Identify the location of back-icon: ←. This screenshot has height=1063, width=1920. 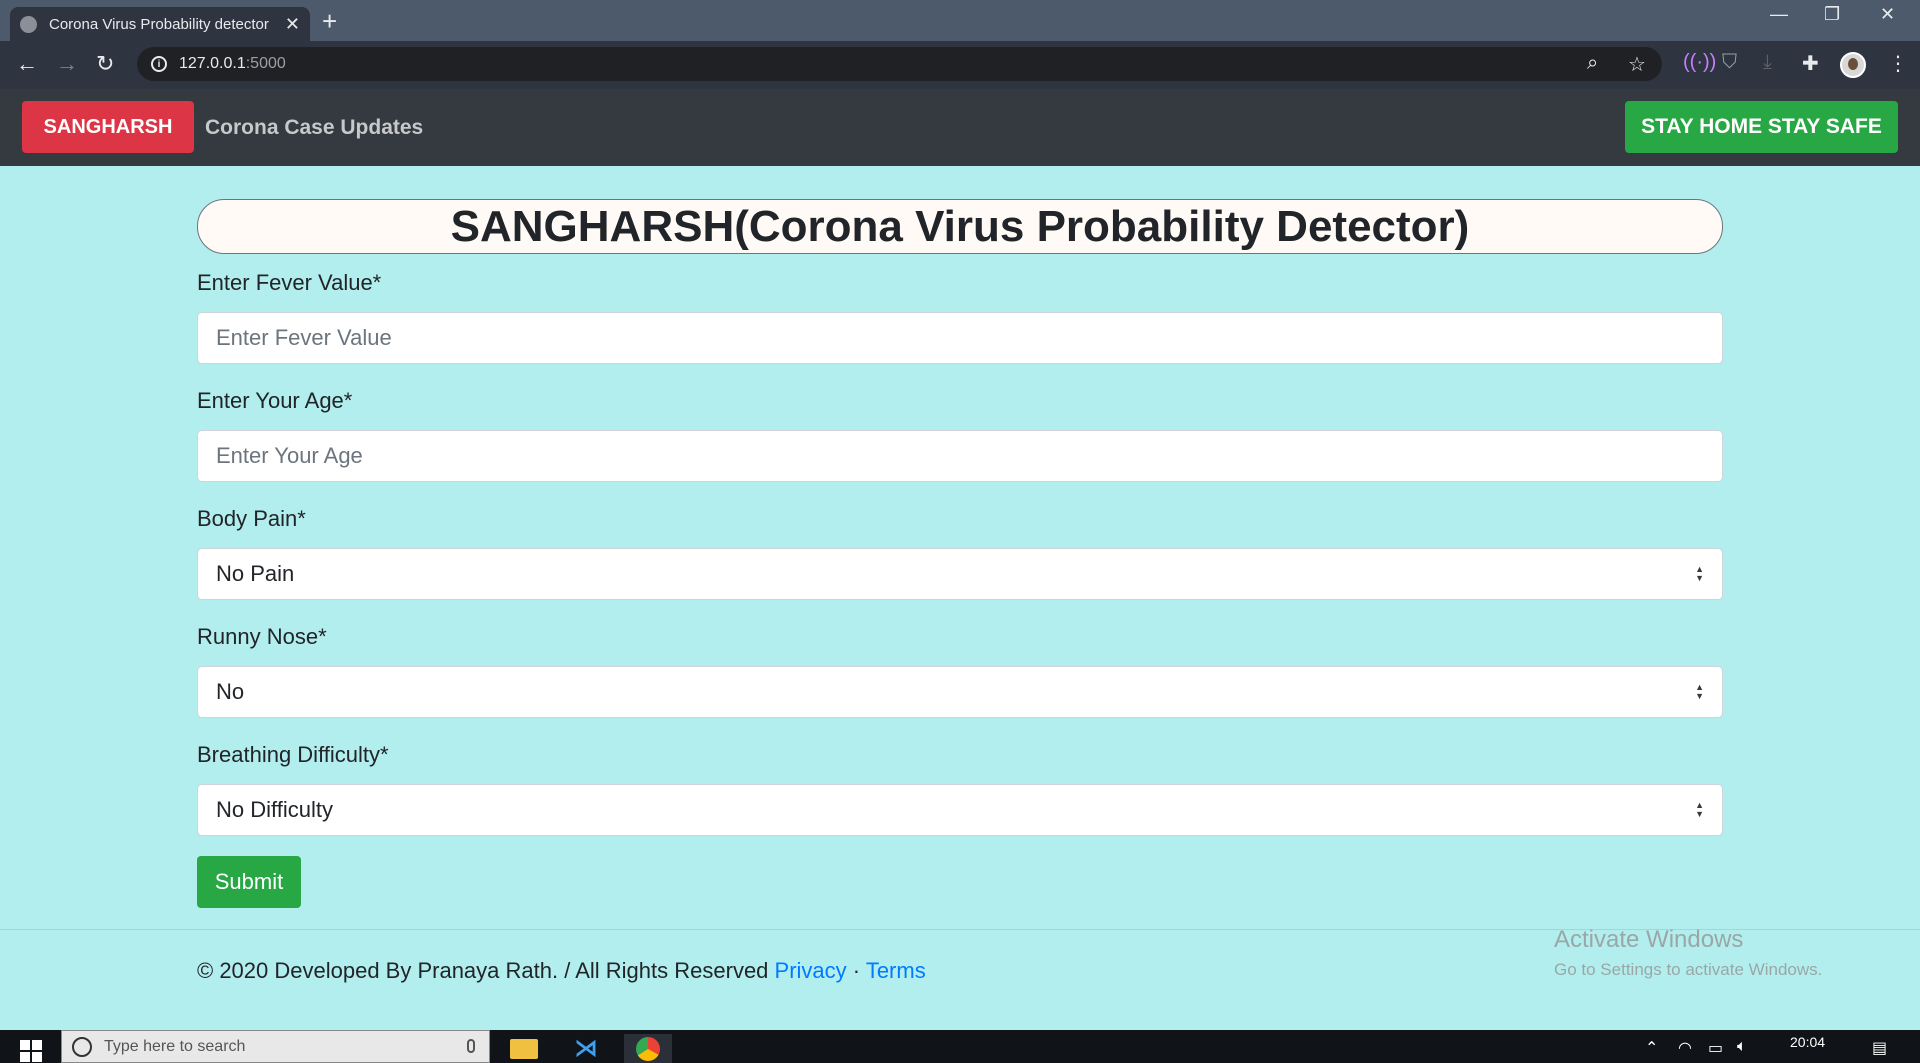
(27, 64).